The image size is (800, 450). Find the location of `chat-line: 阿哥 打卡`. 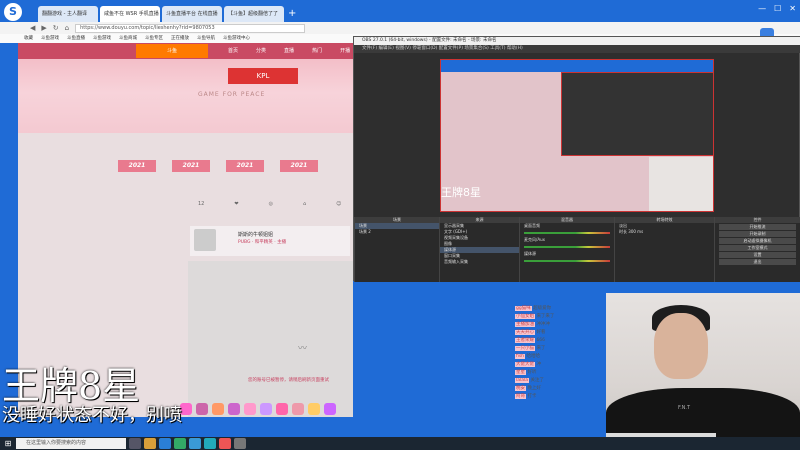

chat-line: 阿哥 打卡 is located at coordinates (560, 397).